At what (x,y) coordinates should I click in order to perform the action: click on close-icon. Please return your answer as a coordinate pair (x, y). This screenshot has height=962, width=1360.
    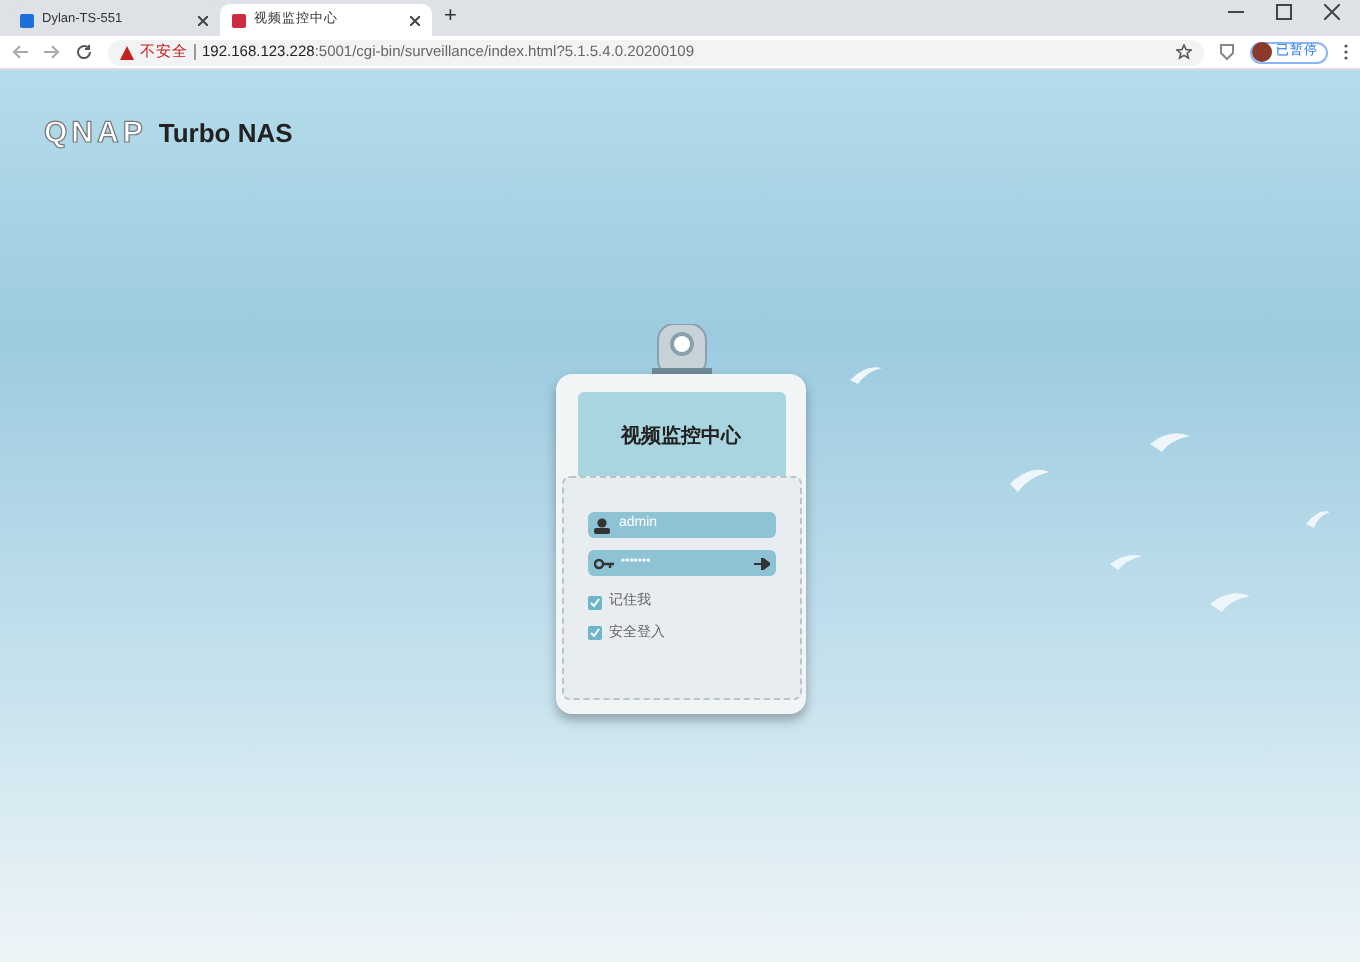
    Looking at the image, I should click on (1332, 12).